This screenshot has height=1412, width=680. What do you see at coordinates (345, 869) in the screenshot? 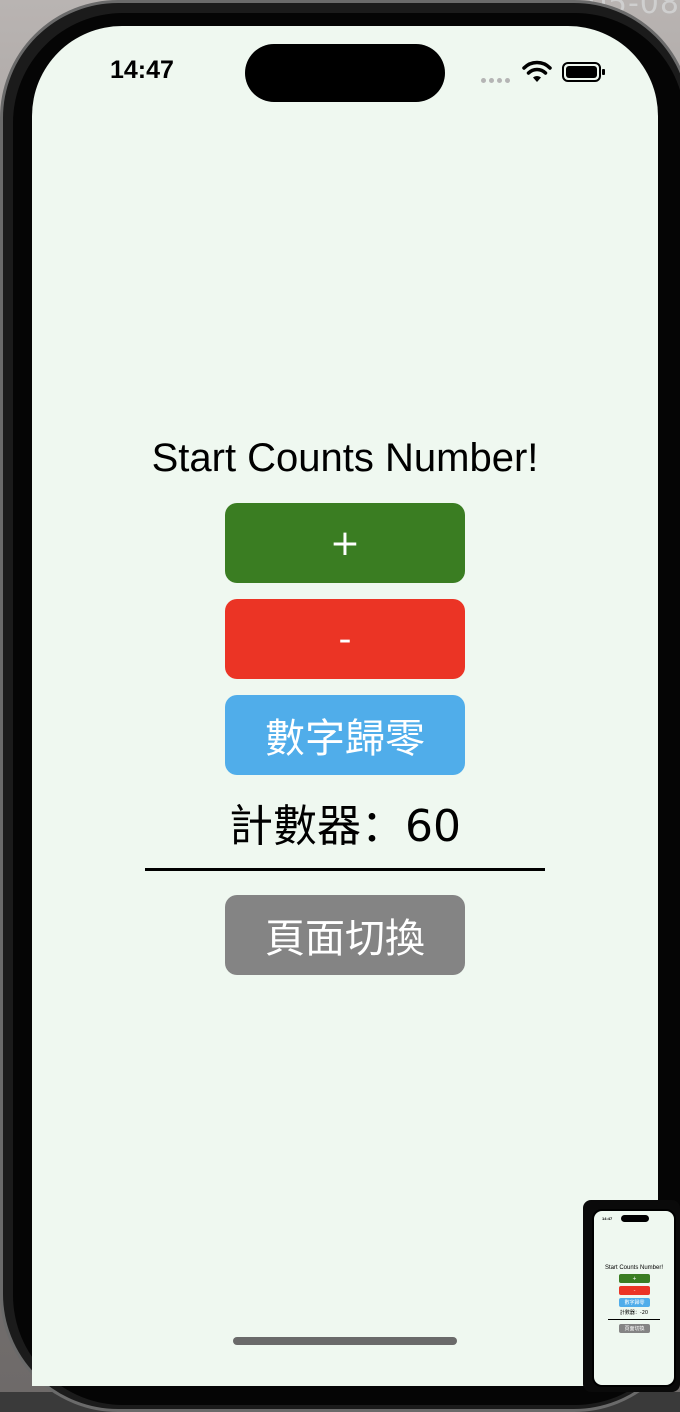
I see `divider` at bounding box center [345, 869].